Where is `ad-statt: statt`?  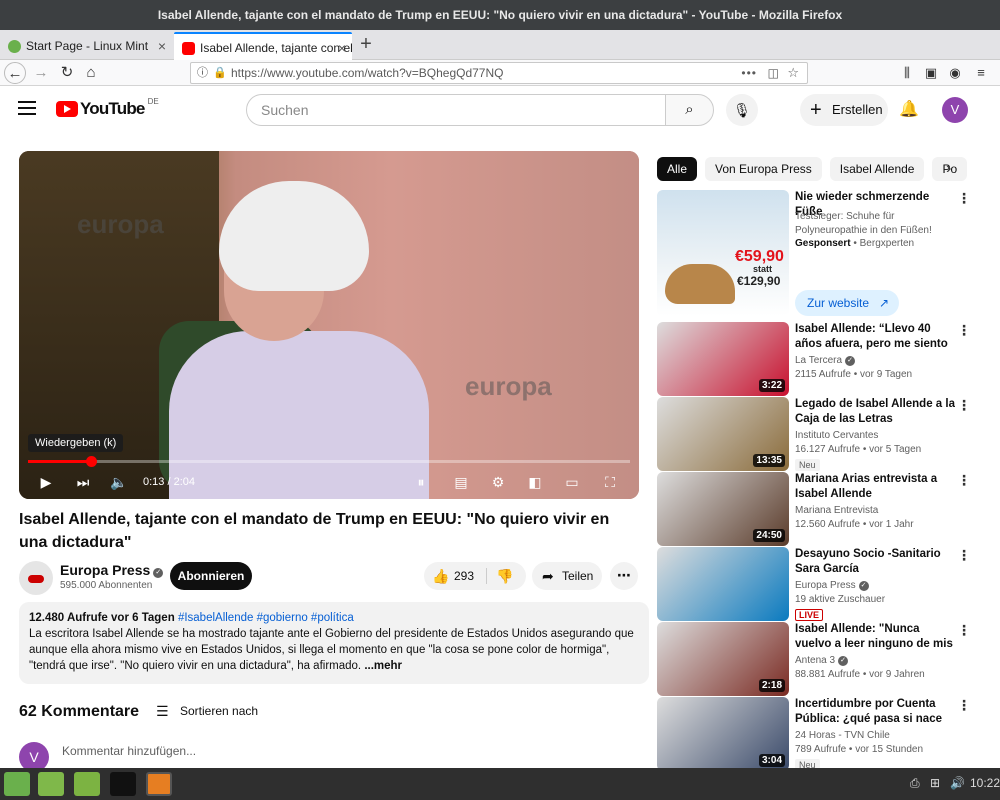 ad-statt: statt is located at coordinates (763, 269).